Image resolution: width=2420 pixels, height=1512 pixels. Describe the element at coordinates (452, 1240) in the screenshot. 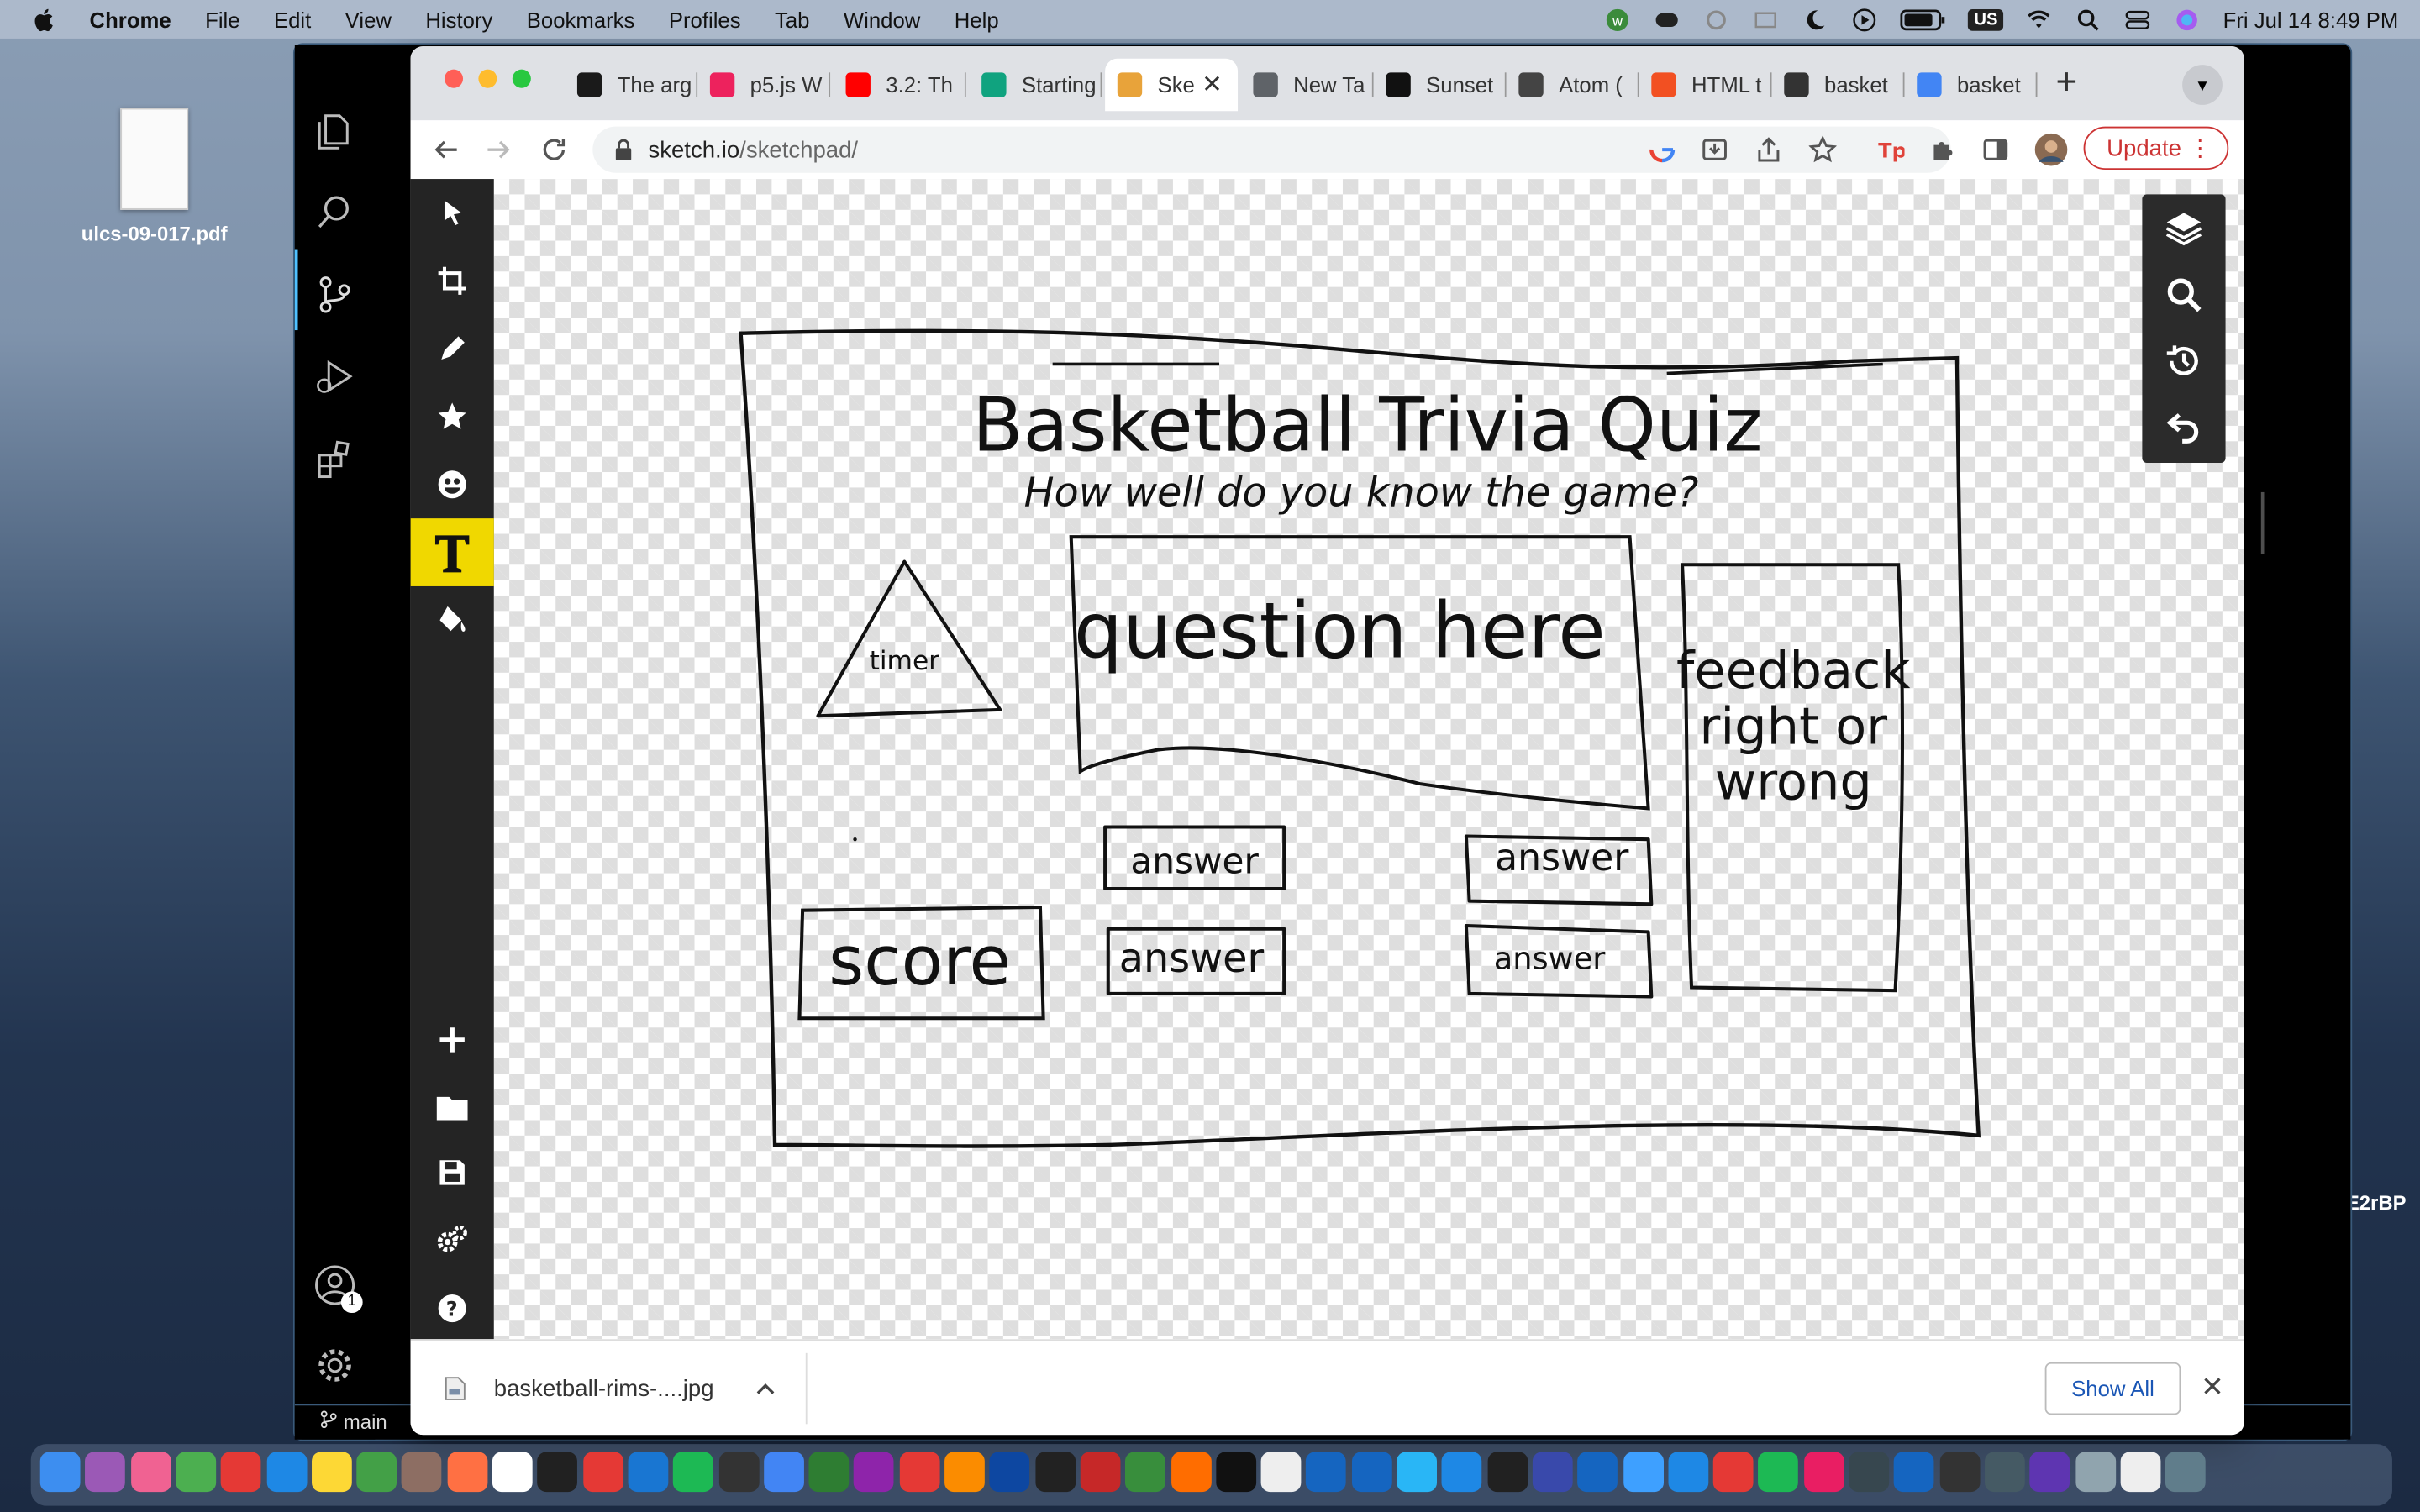

I see `settings-button` at that location.